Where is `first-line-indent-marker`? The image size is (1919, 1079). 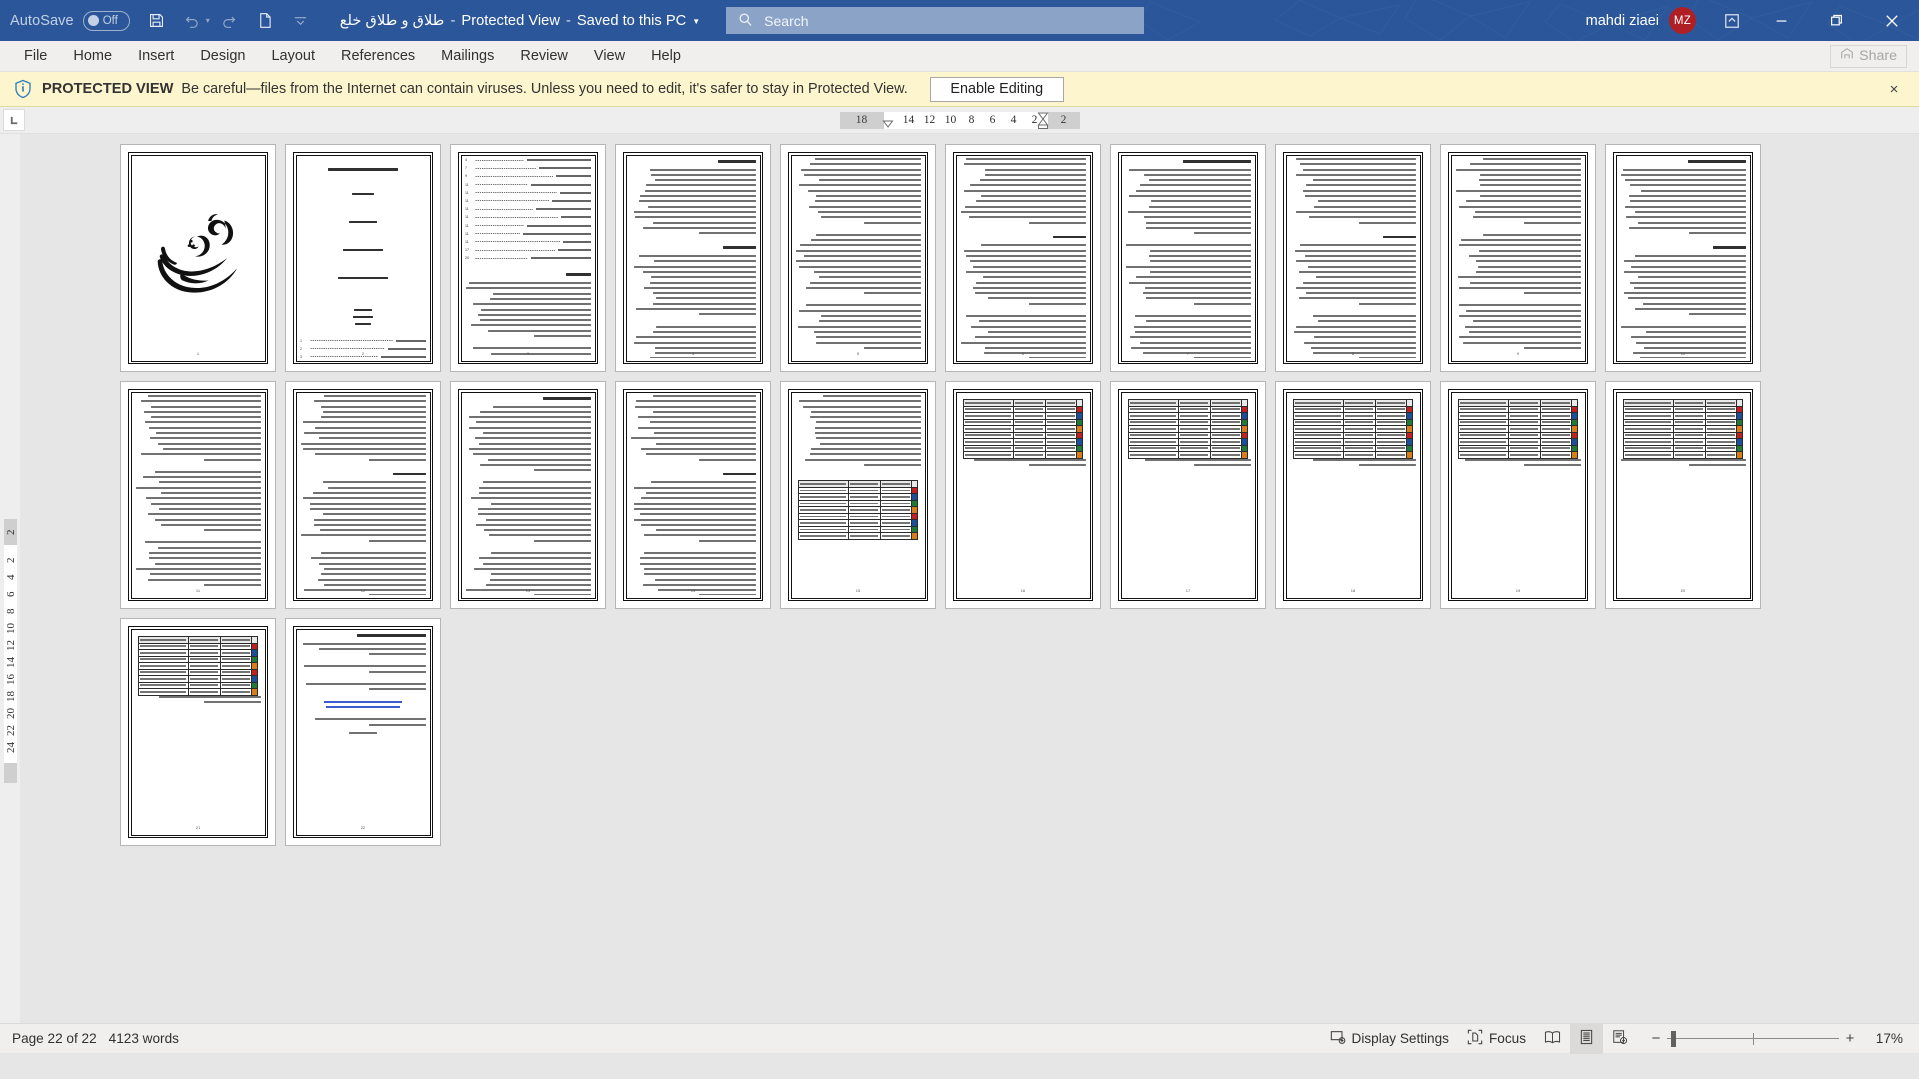
first-line-indent-marker is located at coordinates (889, 120).